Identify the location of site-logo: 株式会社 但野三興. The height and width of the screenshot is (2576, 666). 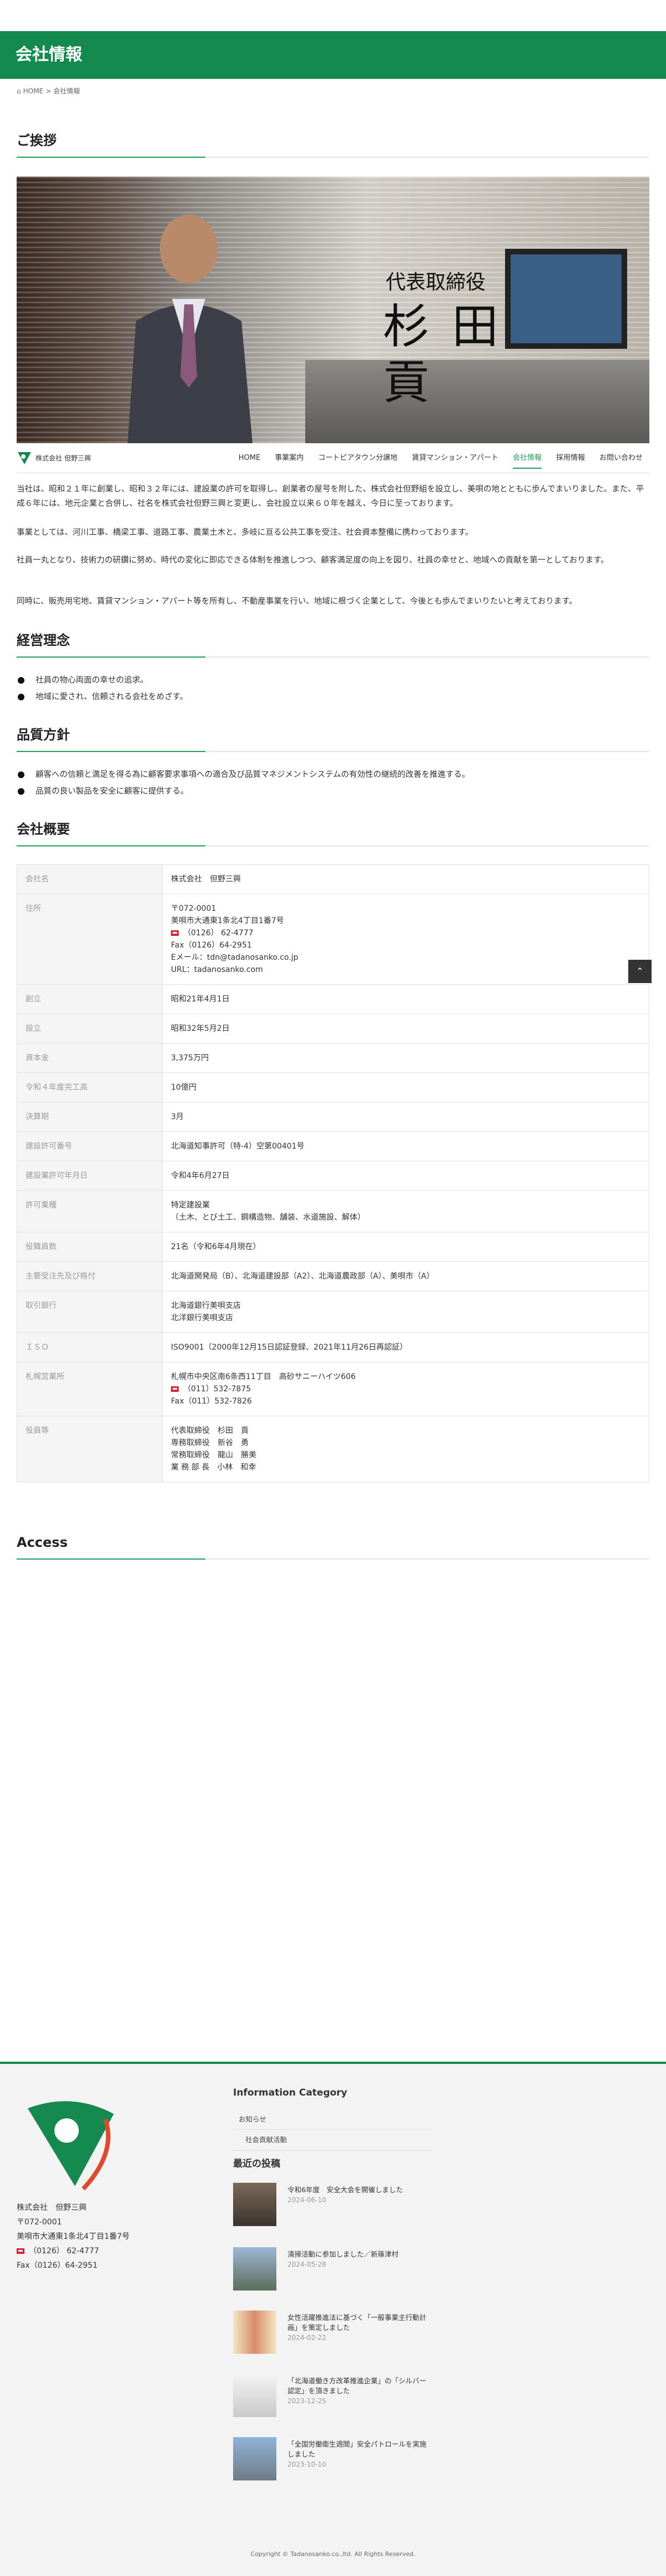
(54, 458).